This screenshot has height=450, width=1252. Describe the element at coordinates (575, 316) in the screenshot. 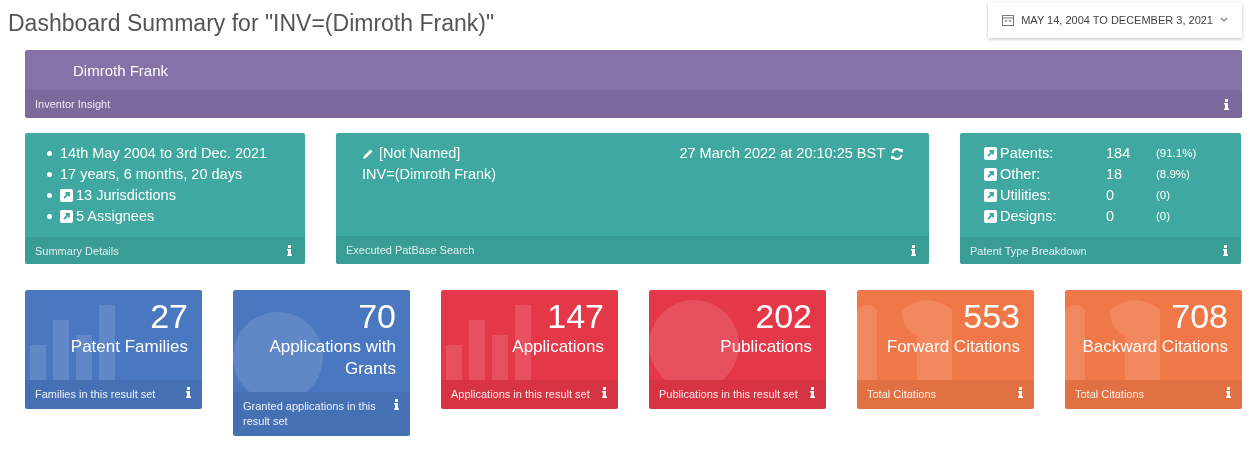

I see `stat-value: 147` at that location.